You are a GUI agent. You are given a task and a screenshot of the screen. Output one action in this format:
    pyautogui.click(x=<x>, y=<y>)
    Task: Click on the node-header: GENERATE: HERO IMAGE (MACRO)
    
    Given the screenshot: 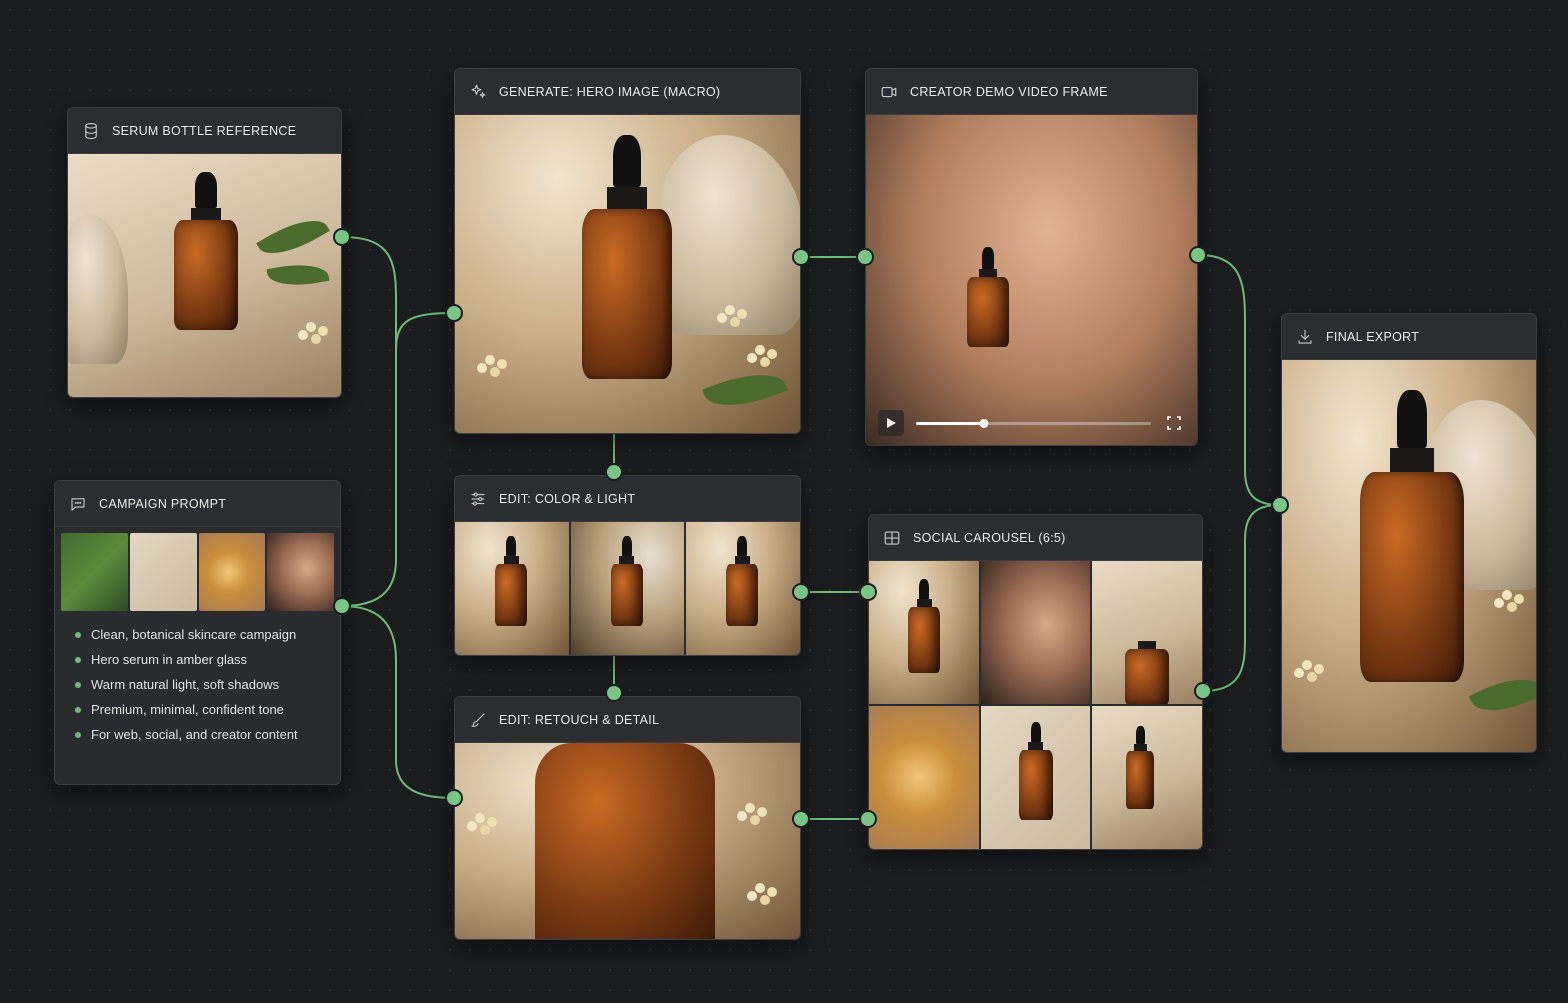 What is the action you would take?
    pyautogui.click(x=627, y=92)
    